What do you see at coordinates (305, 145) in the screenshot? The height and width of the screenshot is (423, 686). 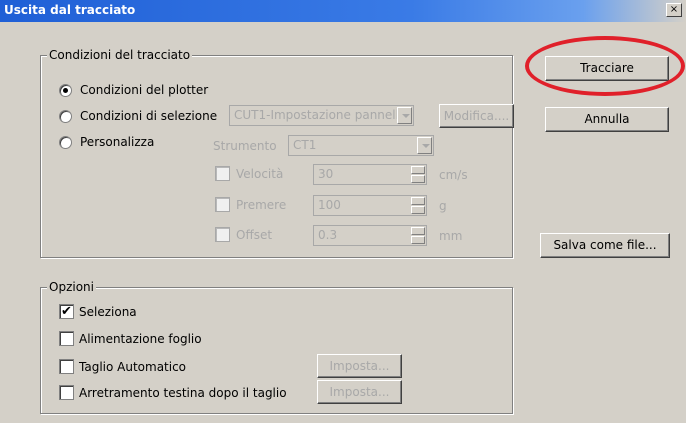 I see `tool-combo-value: CT1` at bounding box center [305, 145].